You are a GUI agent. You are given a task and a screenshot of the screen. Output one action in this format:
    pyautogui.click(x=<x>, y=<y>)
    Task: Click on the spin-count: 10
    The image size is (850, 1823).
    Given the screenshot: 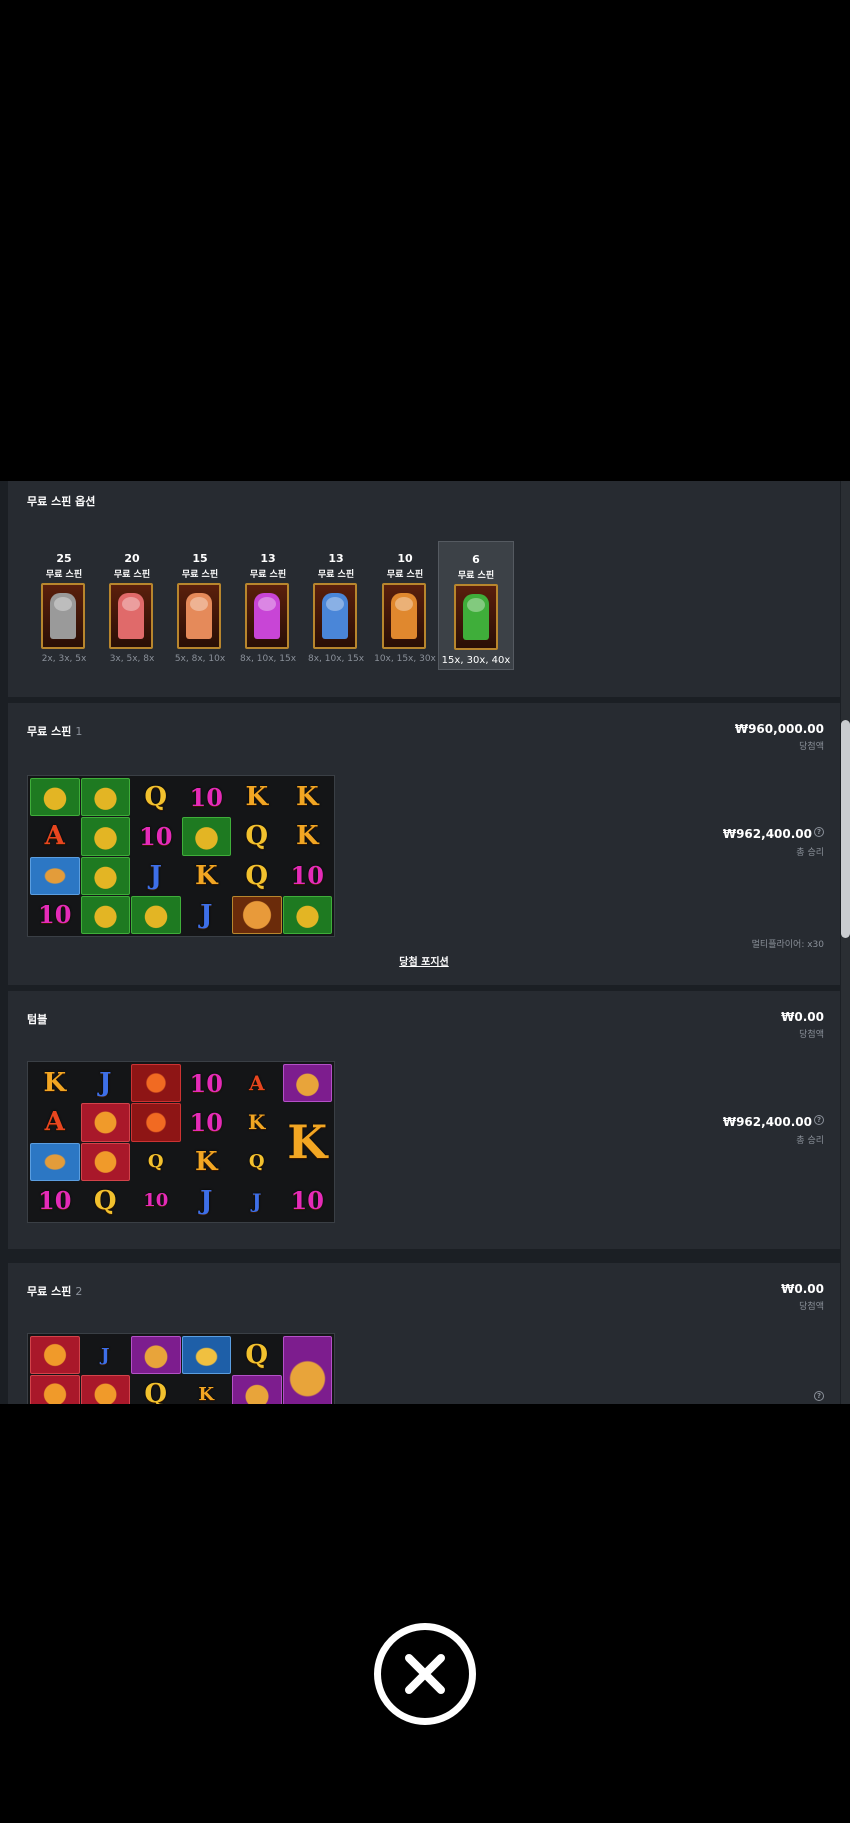 What is the action you would take?
    pyautogui.click(x=405, y=558)
    